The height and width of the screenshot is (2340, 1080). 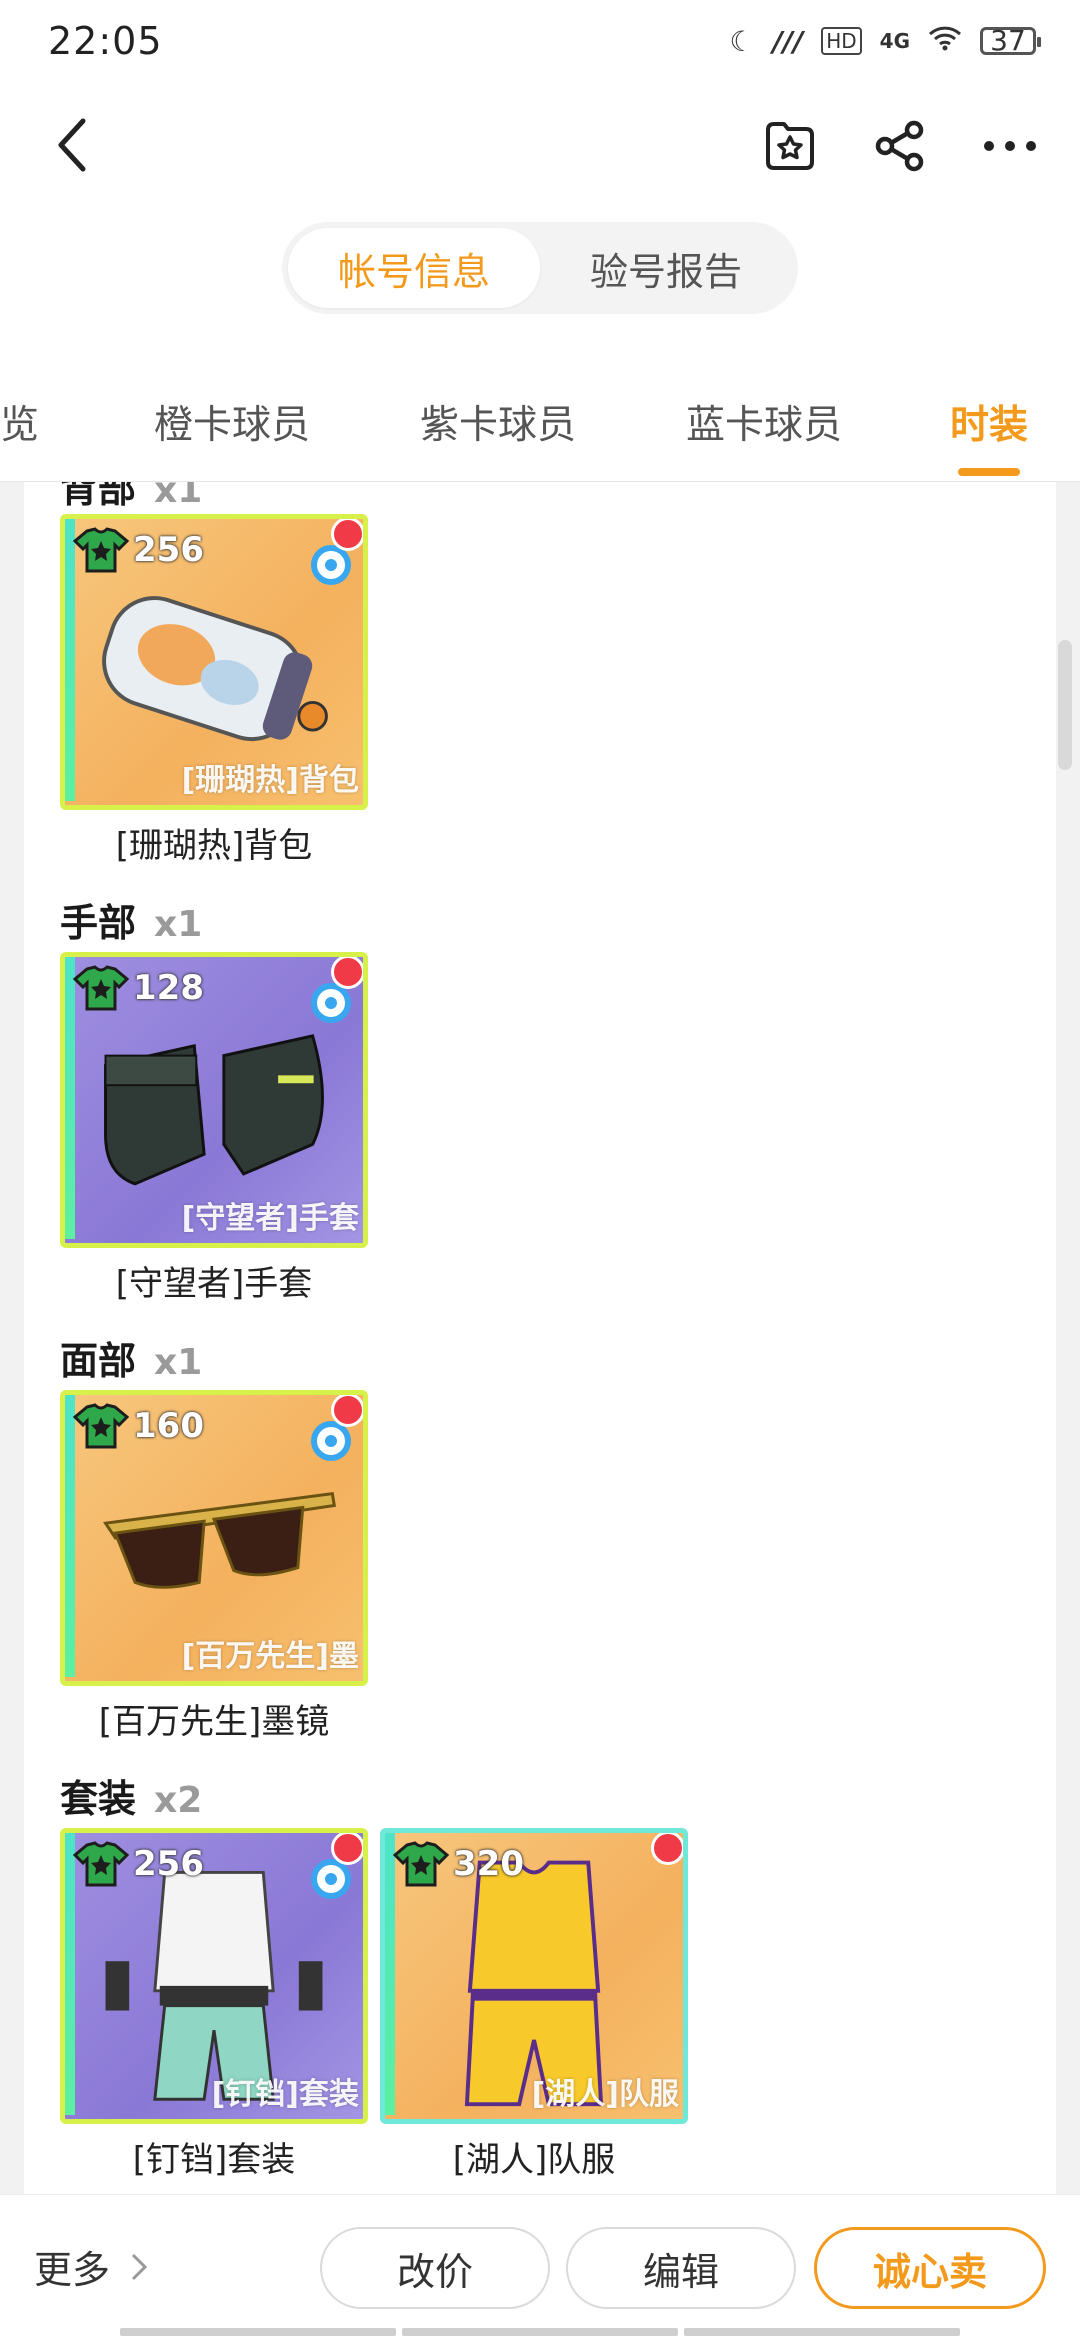 What do you see at coordinates (498, 422) in the screenshot?
I see `tab-purple-players: 紫卡球员` at bounding box center [498, 422].